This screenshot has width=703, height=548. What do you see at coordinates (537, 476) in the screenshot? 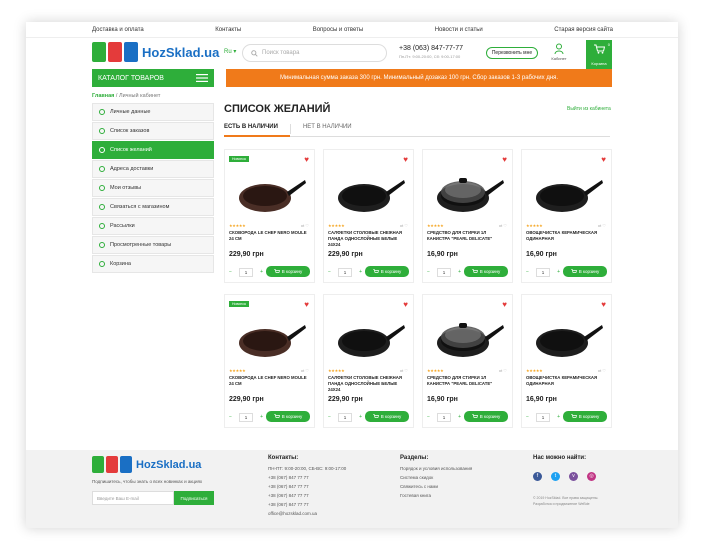
I see `facebook-icon: f` at bounding box center [537, 476].